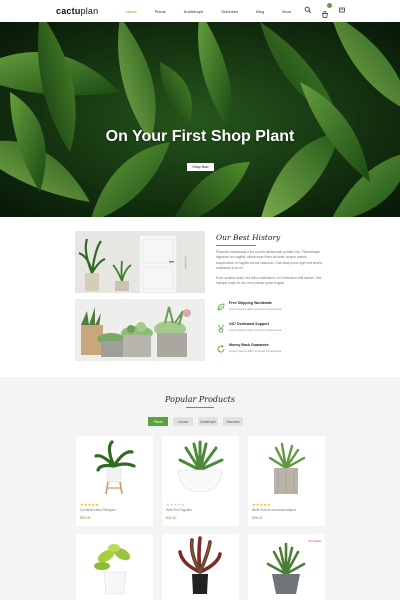  What do you see at coordinates (249, 324) in the screenshot?
I see `feature-title: 24/7 Dedicated Support` at bounding box center [249, 324].